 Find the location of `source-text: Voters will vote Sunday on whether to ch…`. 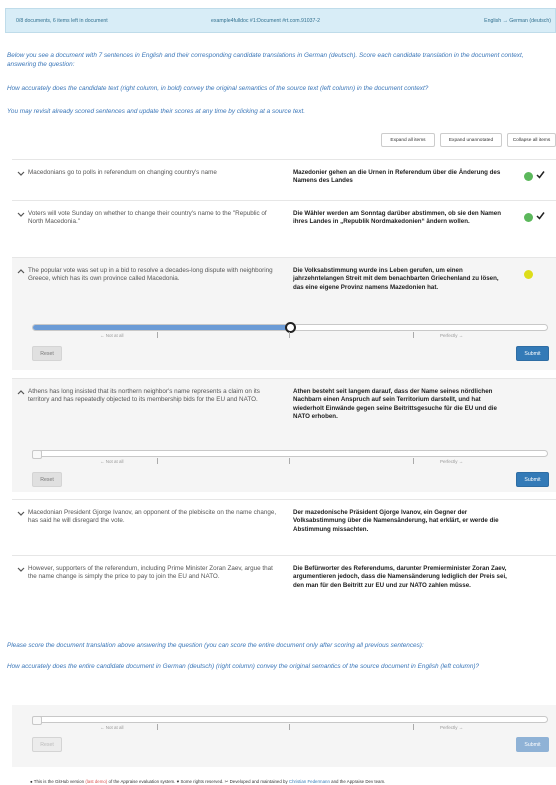

source-text: Voters will vote Sunday on whether to ch… is located at coordinates (153, 218).